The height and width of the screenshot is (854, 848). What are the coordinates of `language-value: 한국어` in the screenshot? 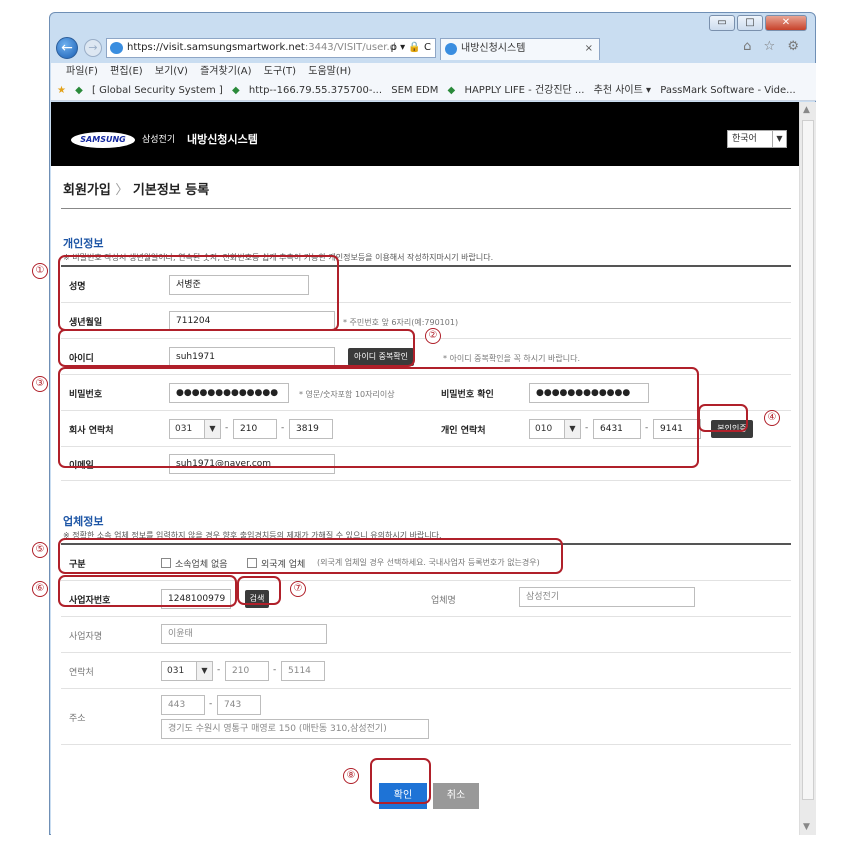 It's located at (744, 139).